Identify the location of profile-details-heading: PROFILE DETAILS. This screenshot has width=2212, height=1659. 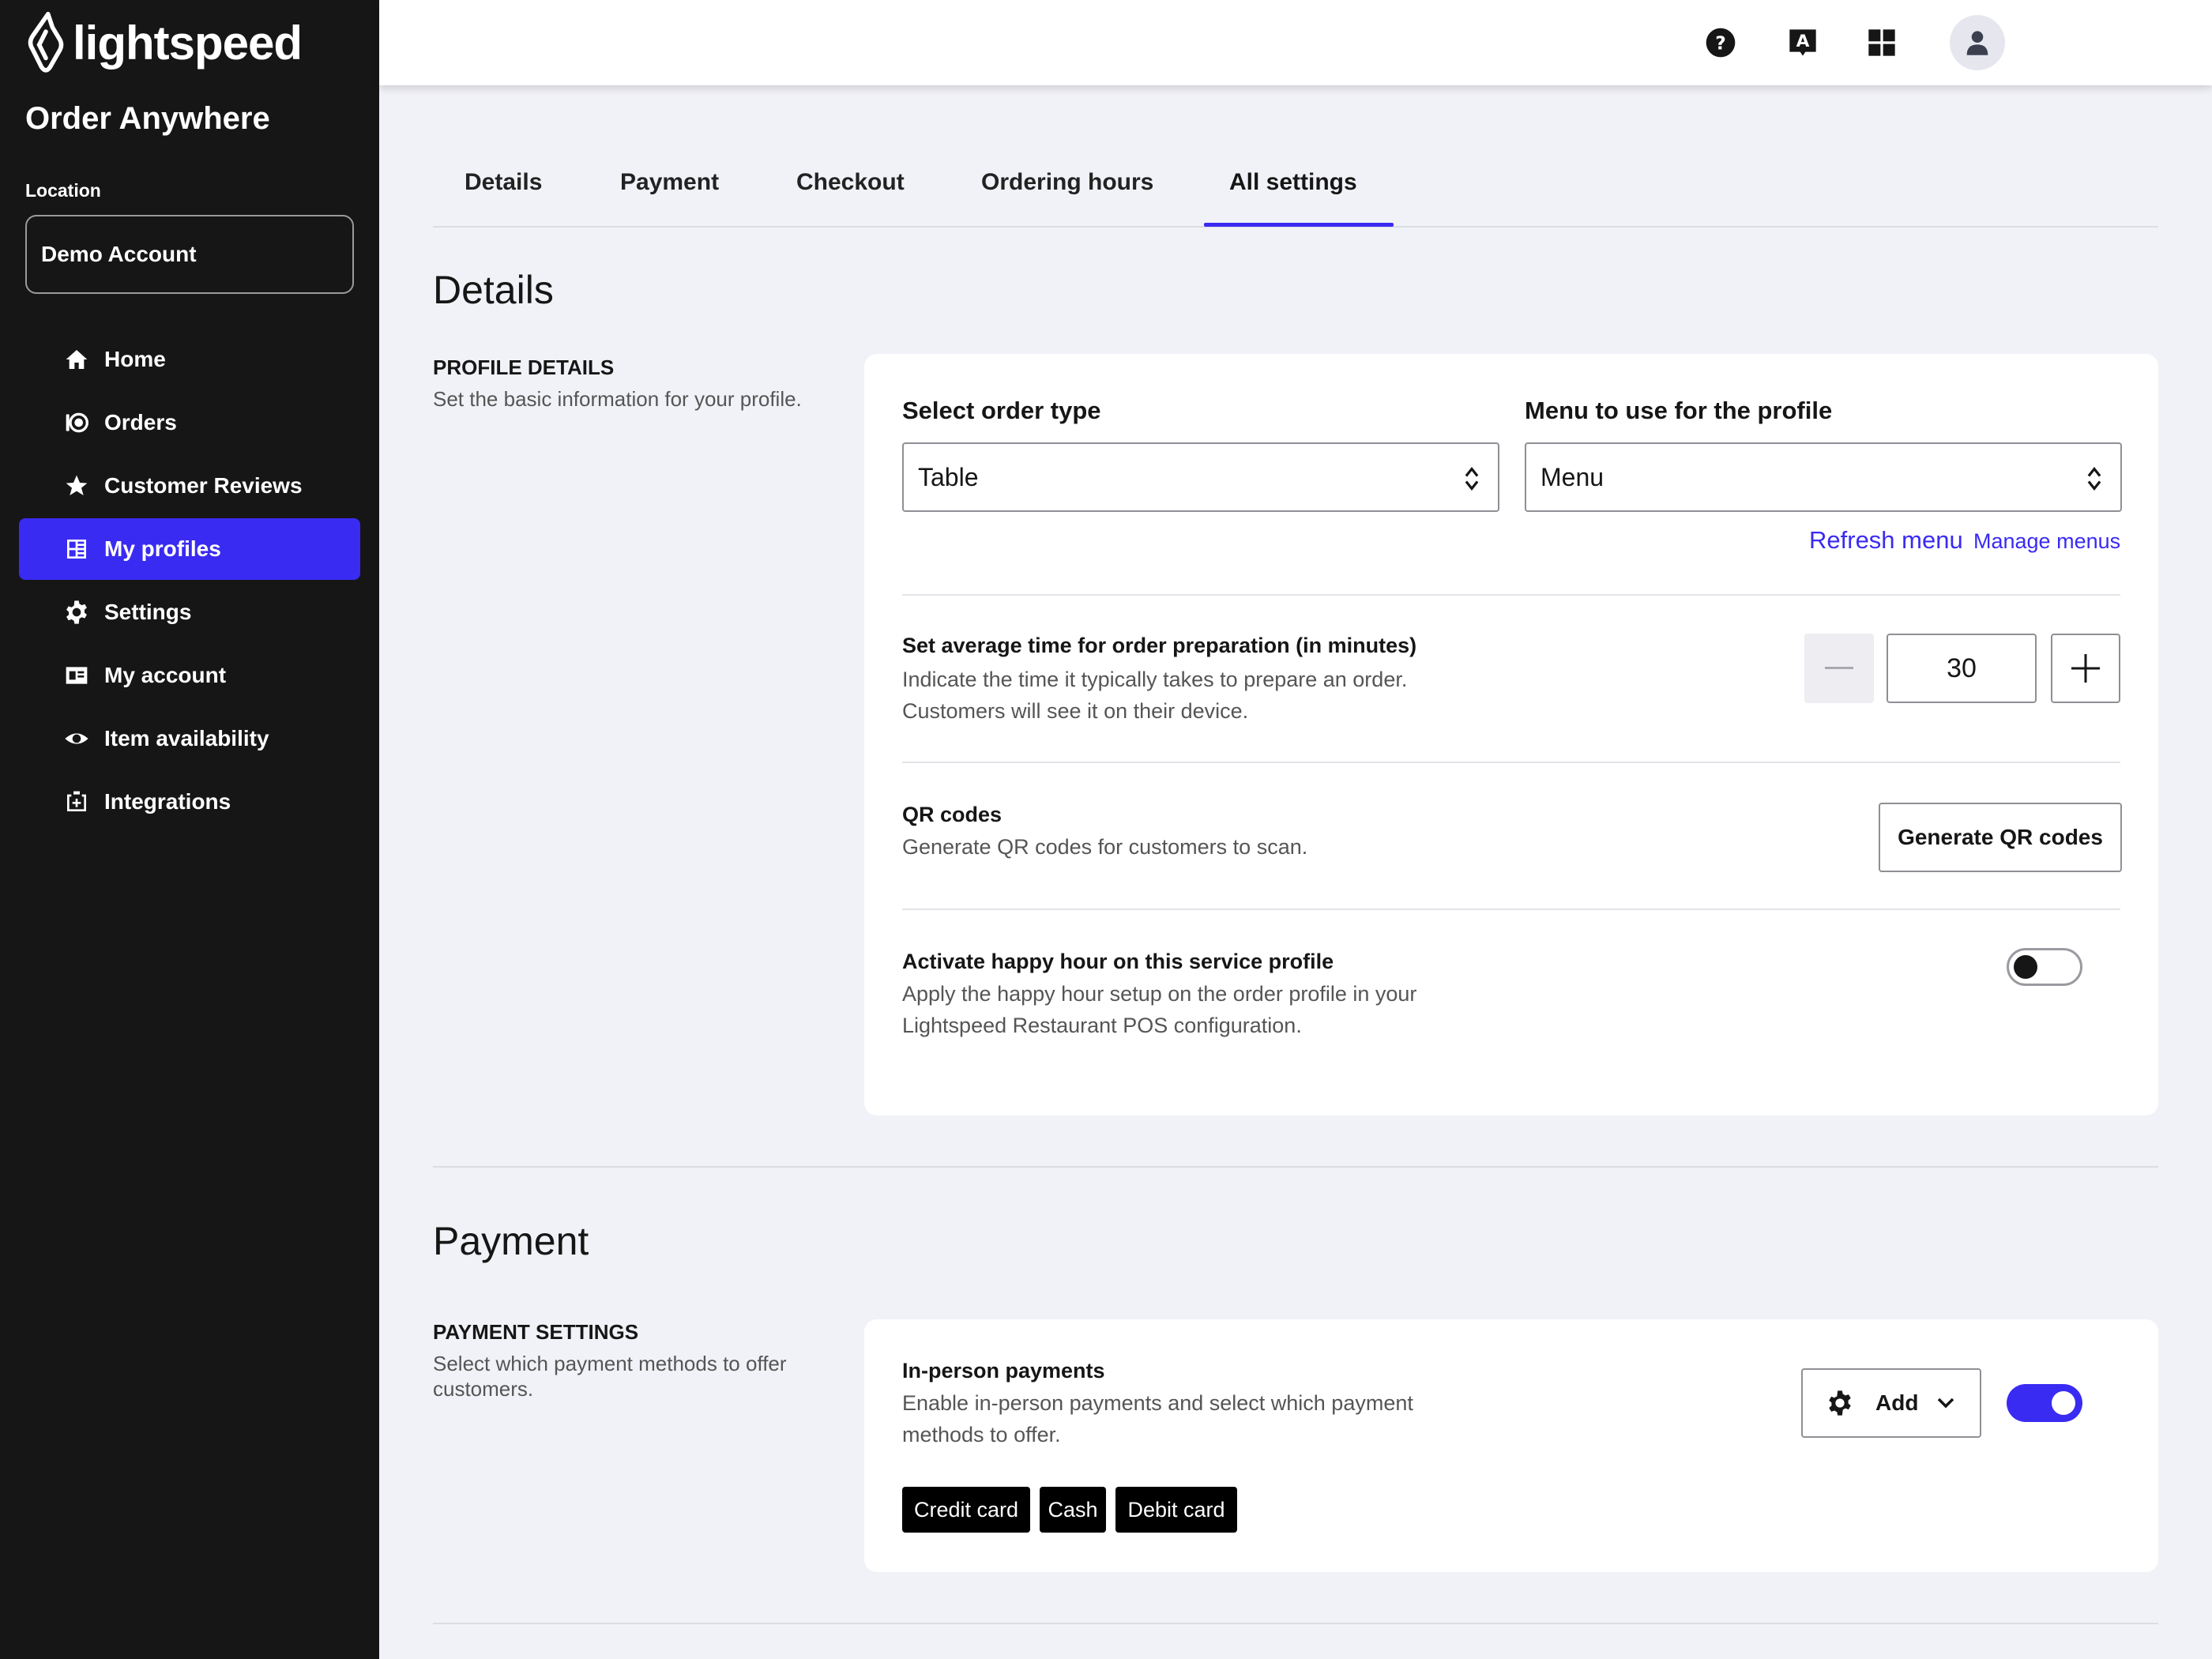
(524, 368).